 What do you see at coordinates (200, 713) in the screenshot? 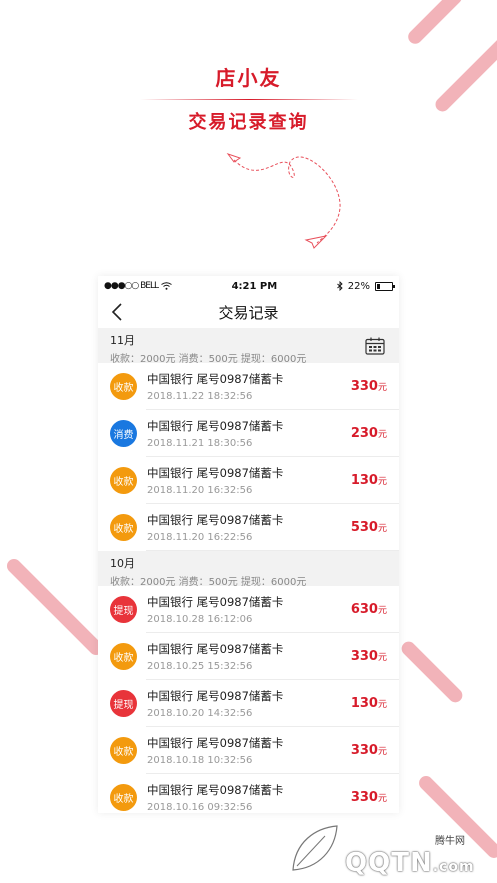
I see `transaction-time: 2018.10.20 14:32:56` at bounding box center [200, 713].